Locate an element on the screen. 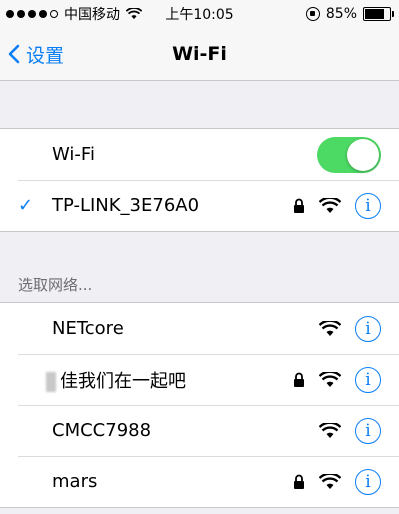 This screenshot has height=514, width=399. signal-strength-icon is located at coordinates (32, 14).